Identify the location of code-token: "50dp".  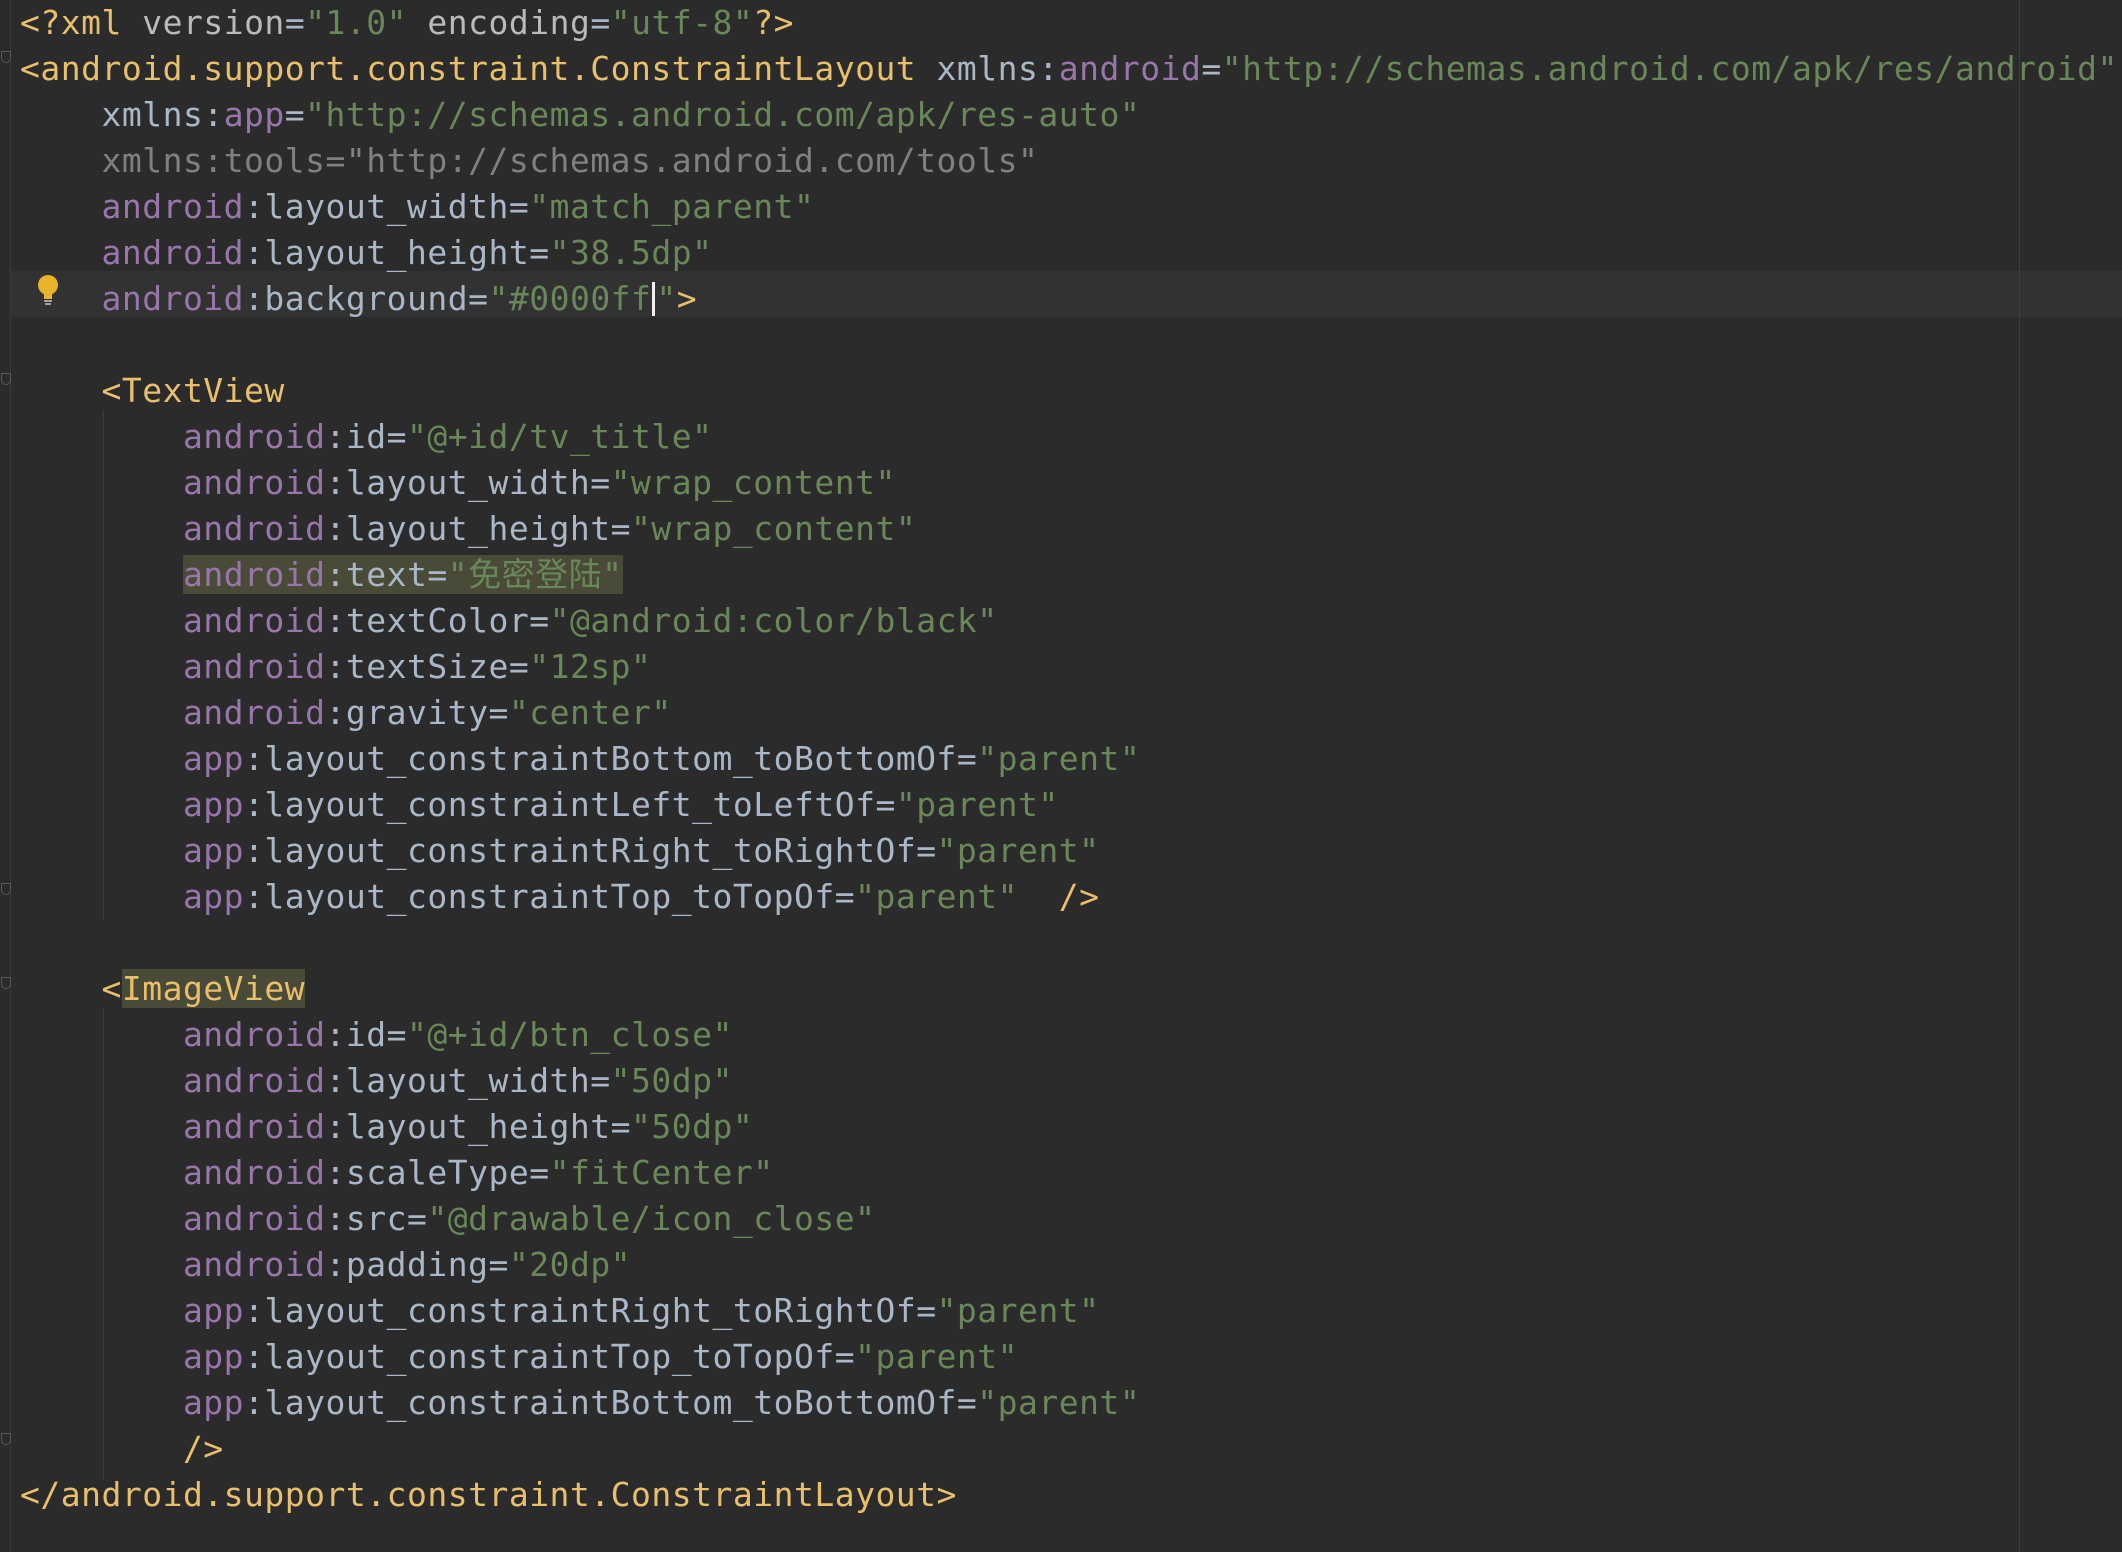
(692, 1126).